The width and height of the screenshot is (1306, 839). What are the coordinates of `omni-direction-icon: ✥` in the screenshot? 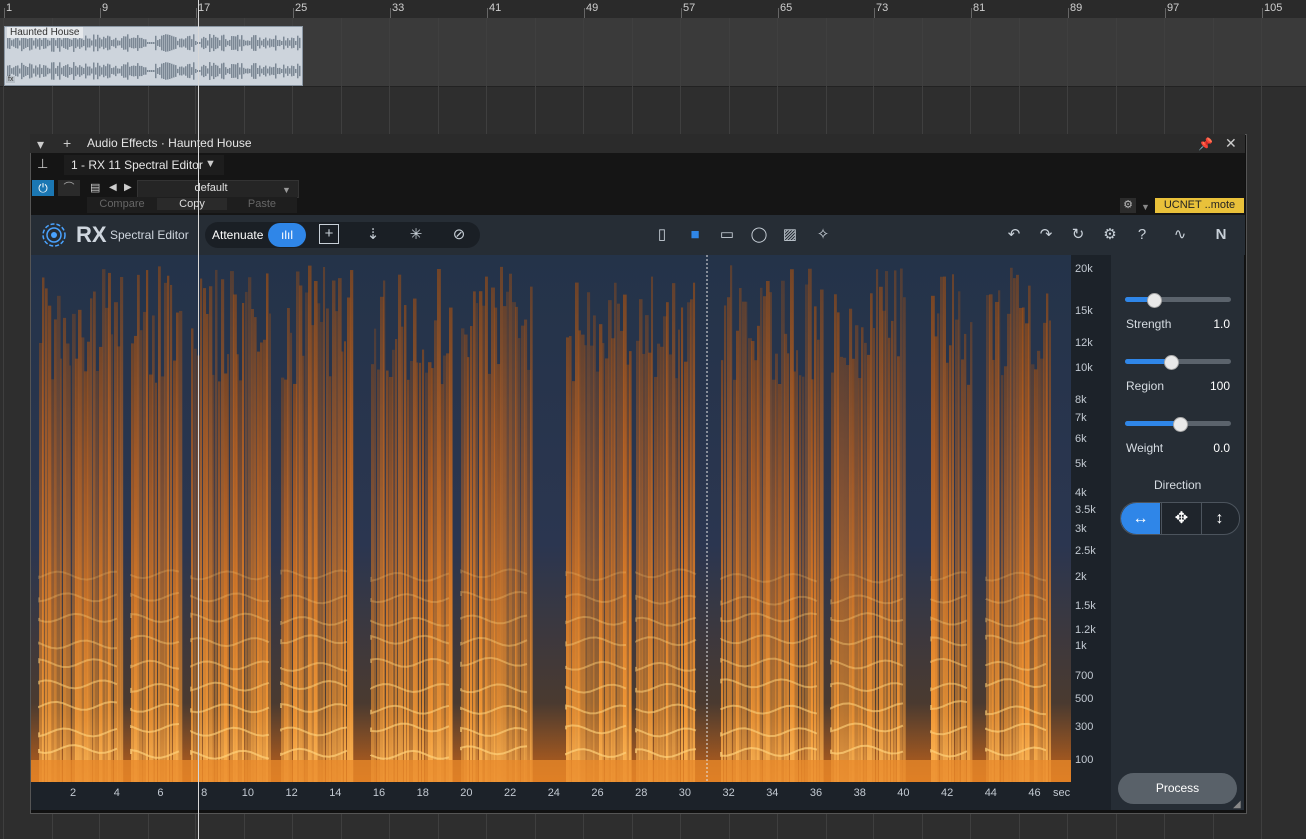 It's located at (1181, 518).